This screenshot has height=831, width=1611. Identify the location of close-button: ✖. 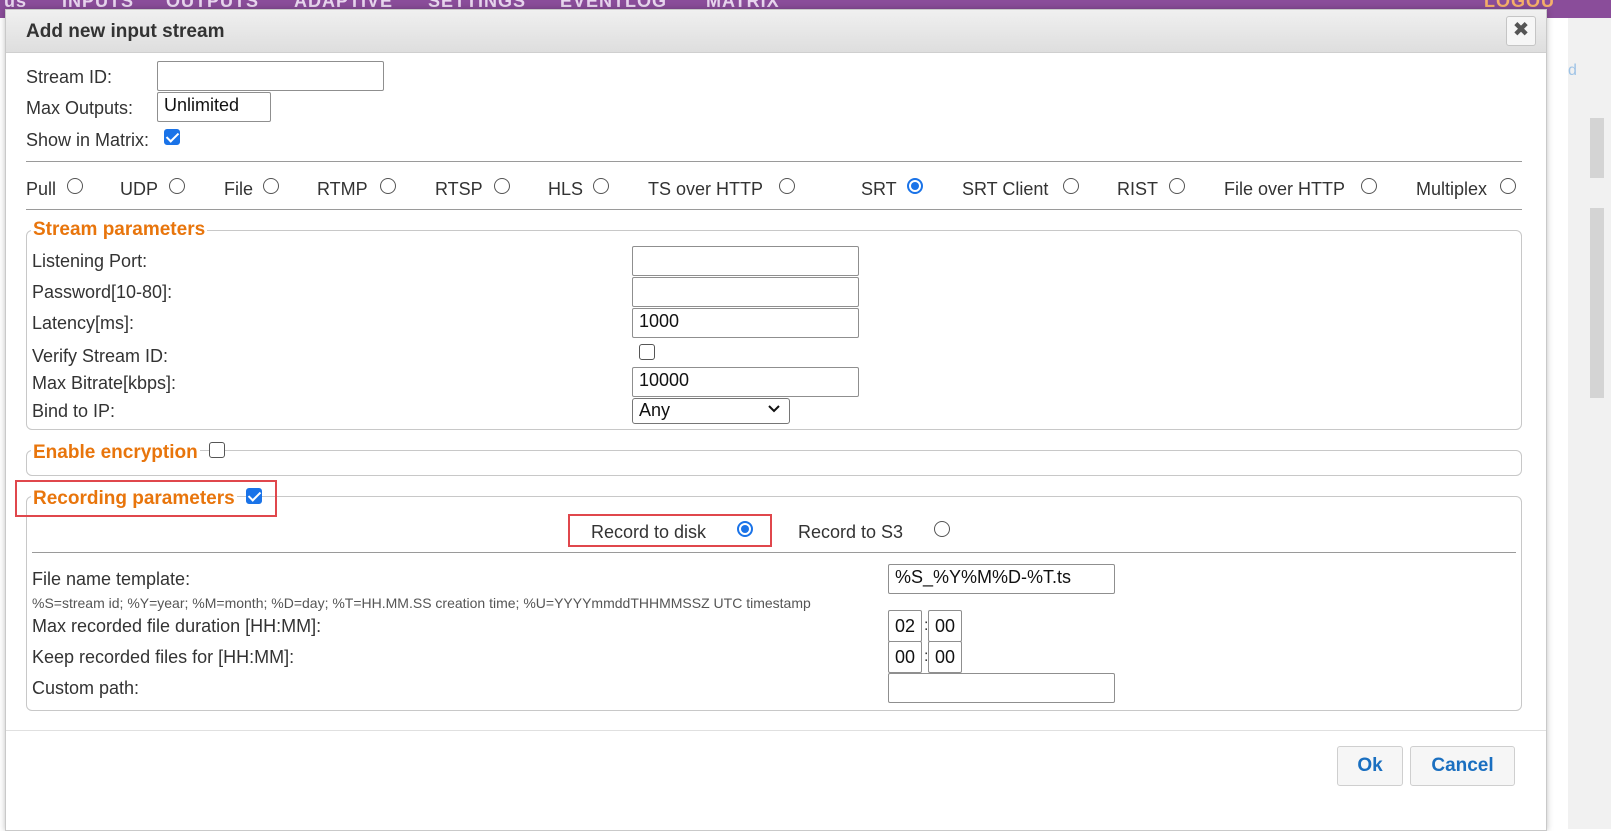
(1521, 31).